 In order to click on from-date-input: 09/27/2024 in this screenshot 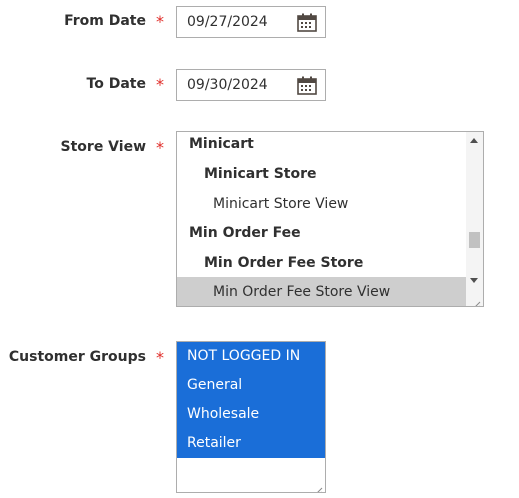, I will do `click(251, 22)`.